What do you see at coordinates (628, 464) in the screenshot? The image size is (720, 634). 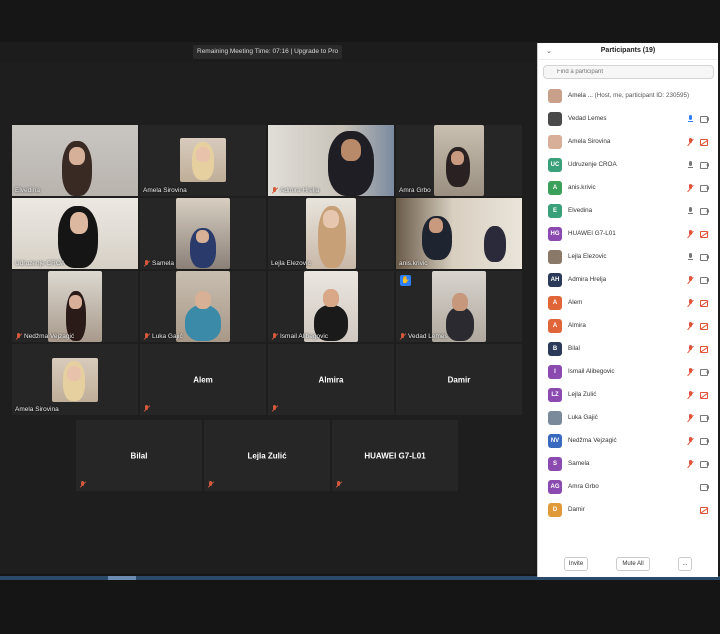 I see `participant-row: S Samela` at bounding box center [628, 464].